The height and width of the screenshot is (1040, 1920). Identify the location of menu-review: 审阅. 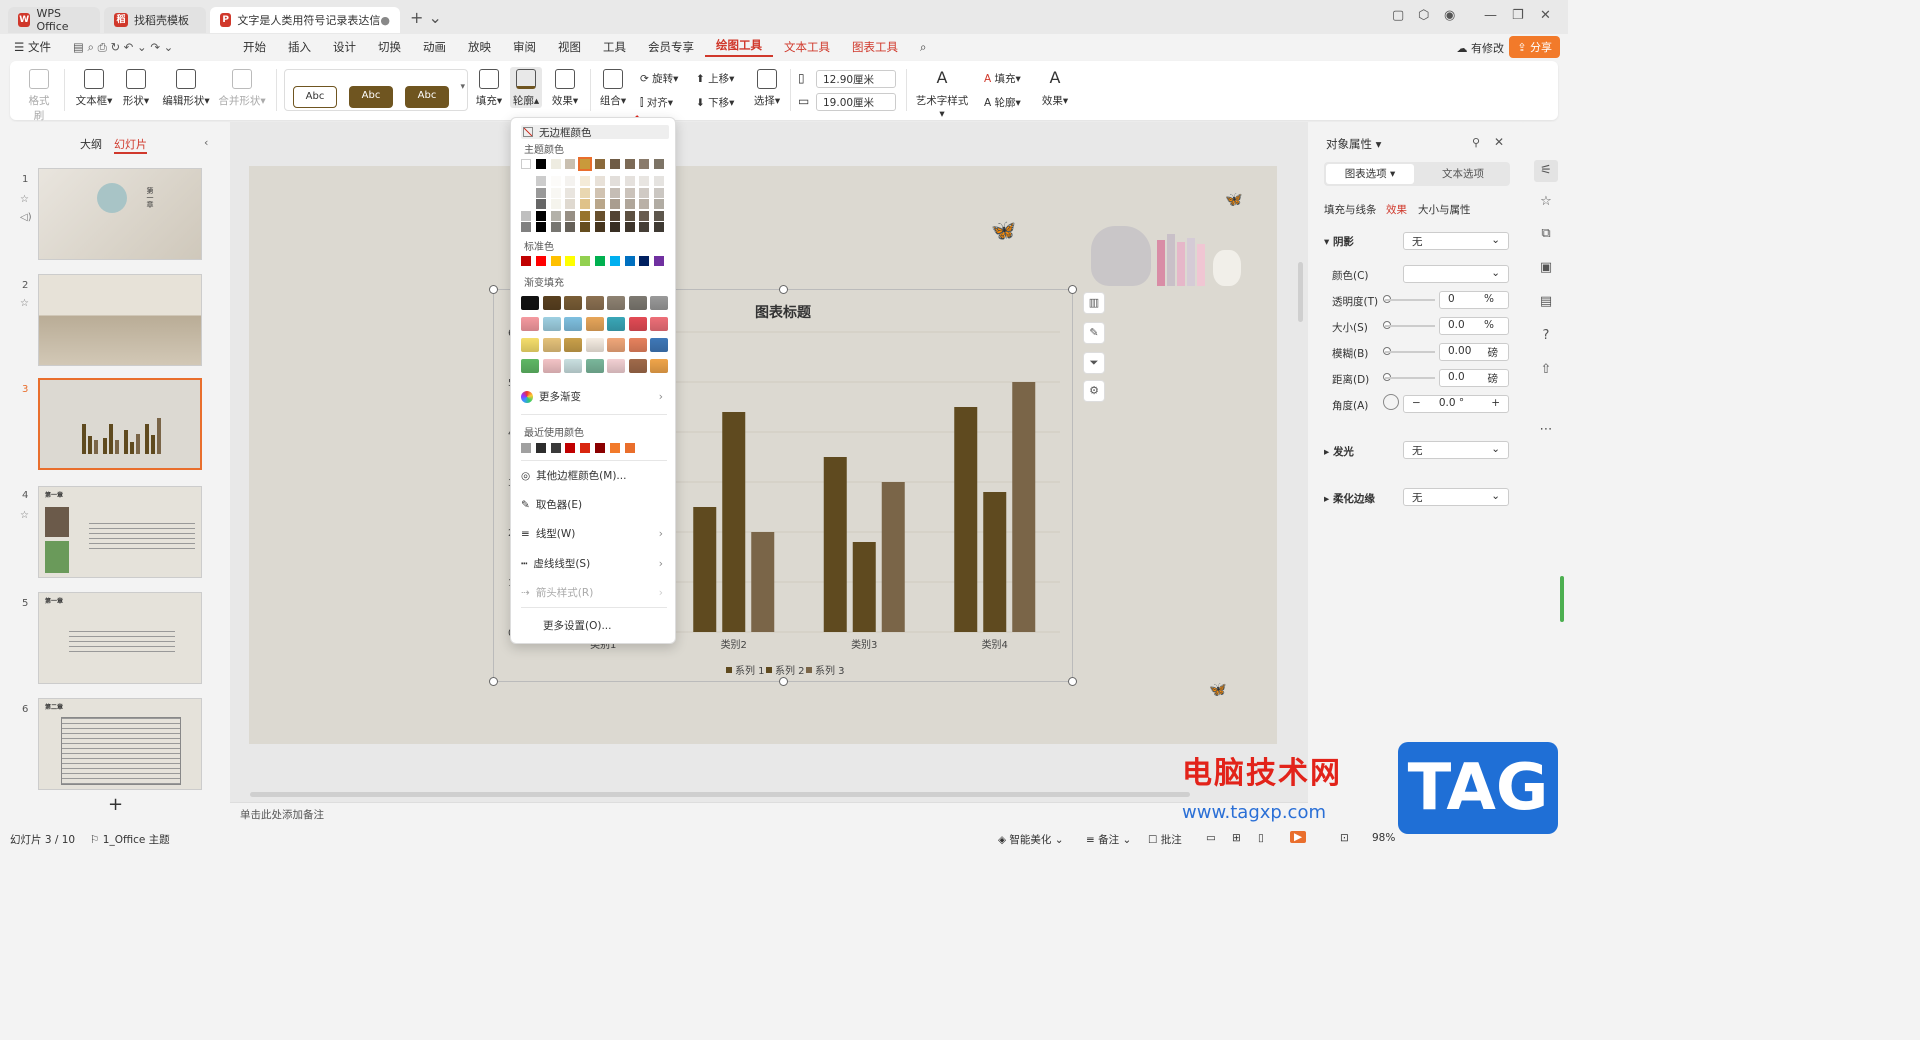
(524, 47).